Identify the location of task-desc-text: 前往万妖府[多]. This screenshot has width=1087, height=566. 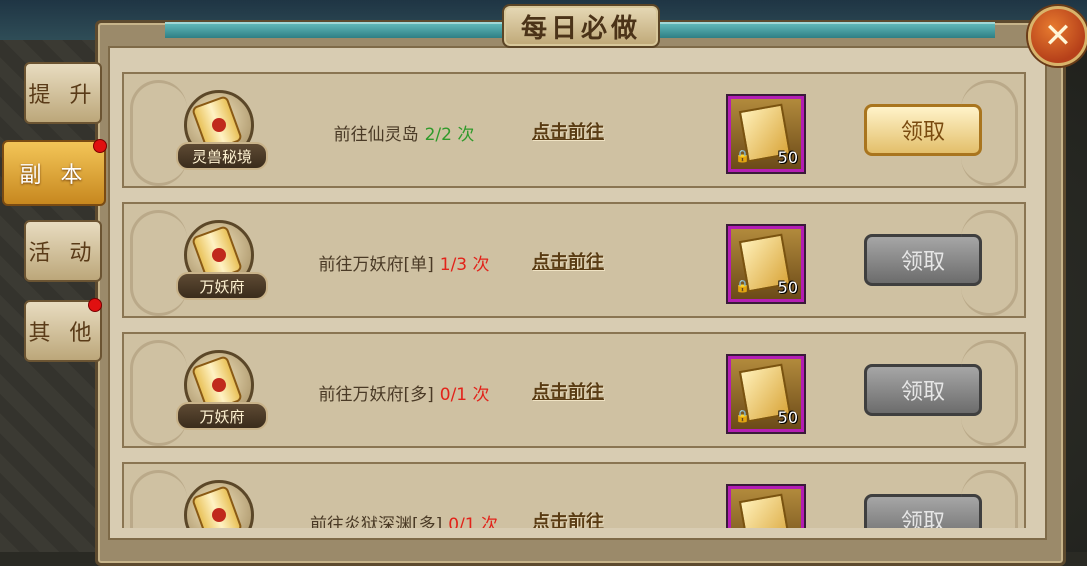
(376, 395).